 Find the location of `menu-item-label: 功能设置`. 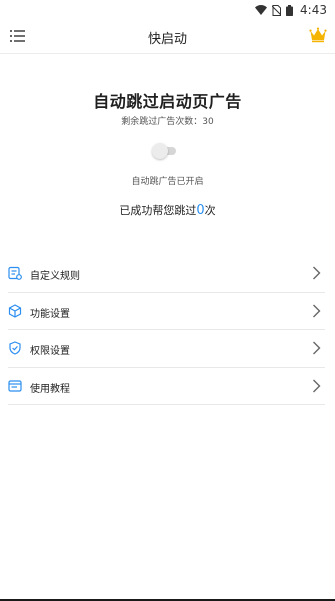

menu-item-label: 功能设置 is located at coordinates (50, 314).